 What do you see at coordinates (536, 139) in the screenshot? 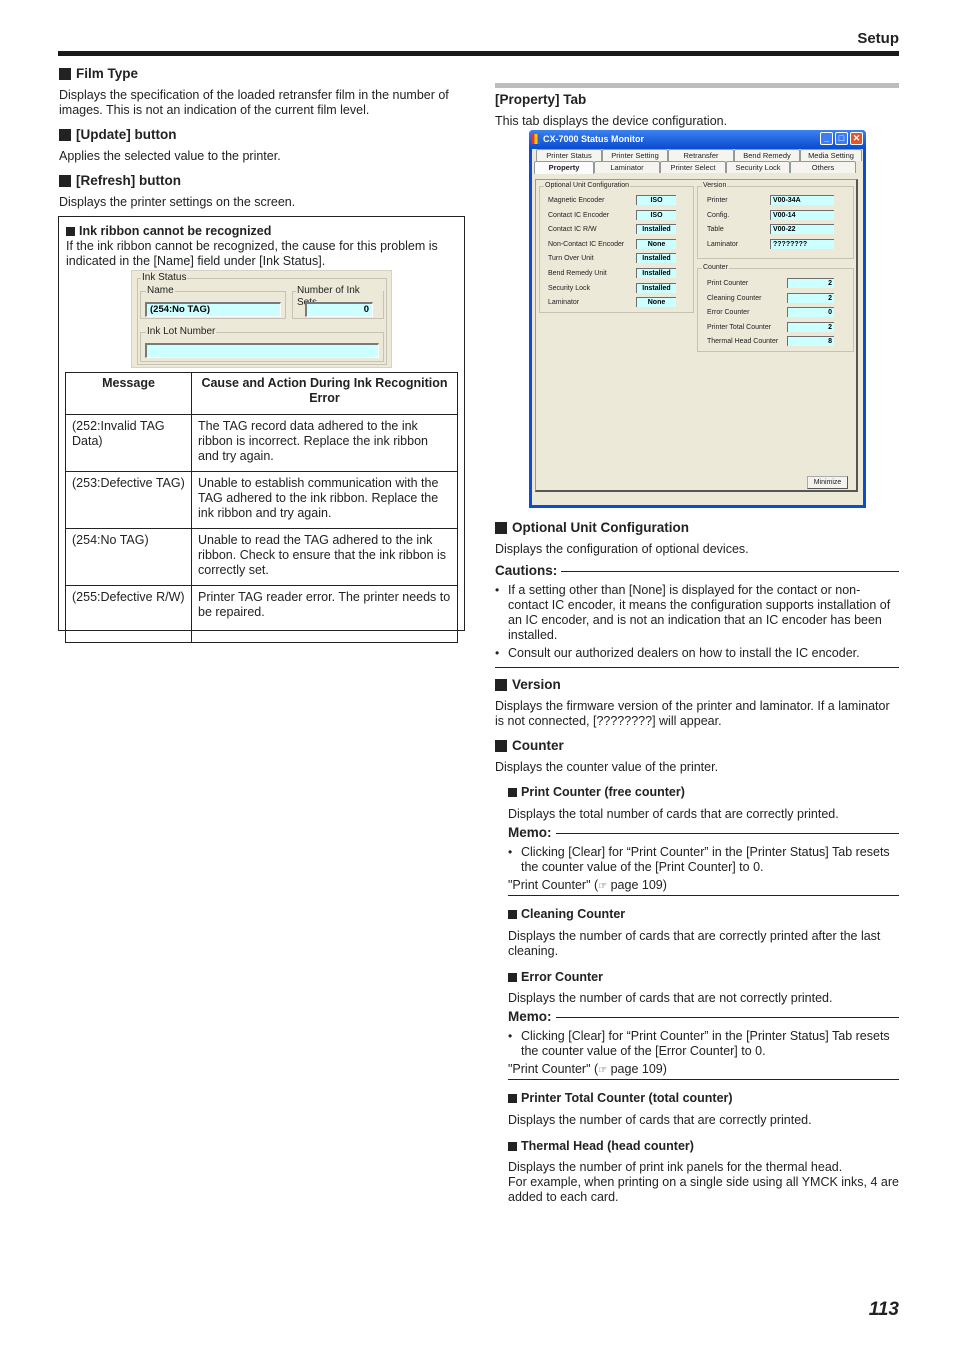
I see `app-icon` at bounding box center [536, 139].